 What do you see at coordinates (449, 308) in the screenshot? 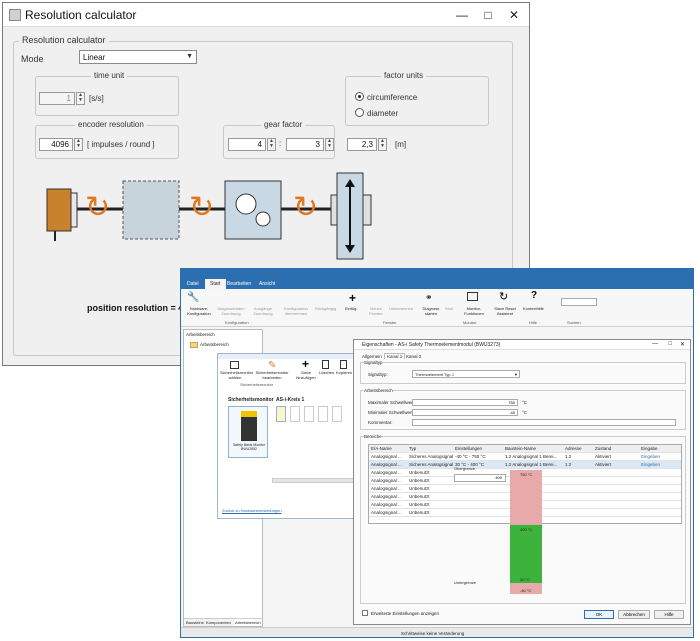
I see `ribbon-stop-button: Stoll` at bounding box center [449, 308].